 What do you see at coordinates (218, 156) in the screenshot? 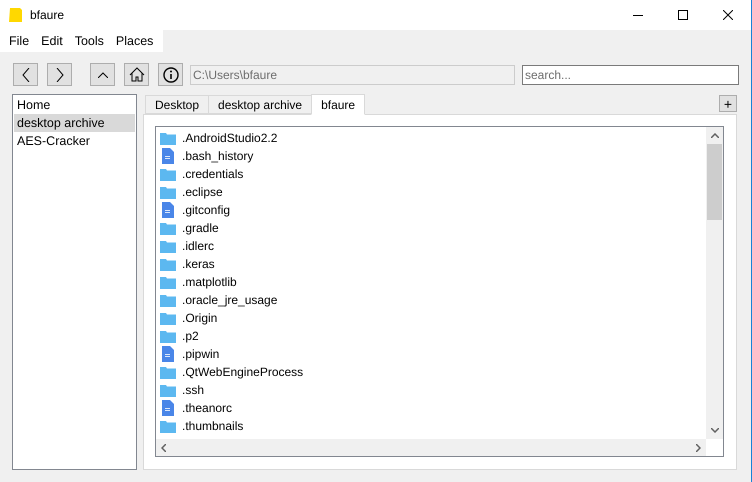
I see `file-name: .bash_history` at bounding box center [218, 156].